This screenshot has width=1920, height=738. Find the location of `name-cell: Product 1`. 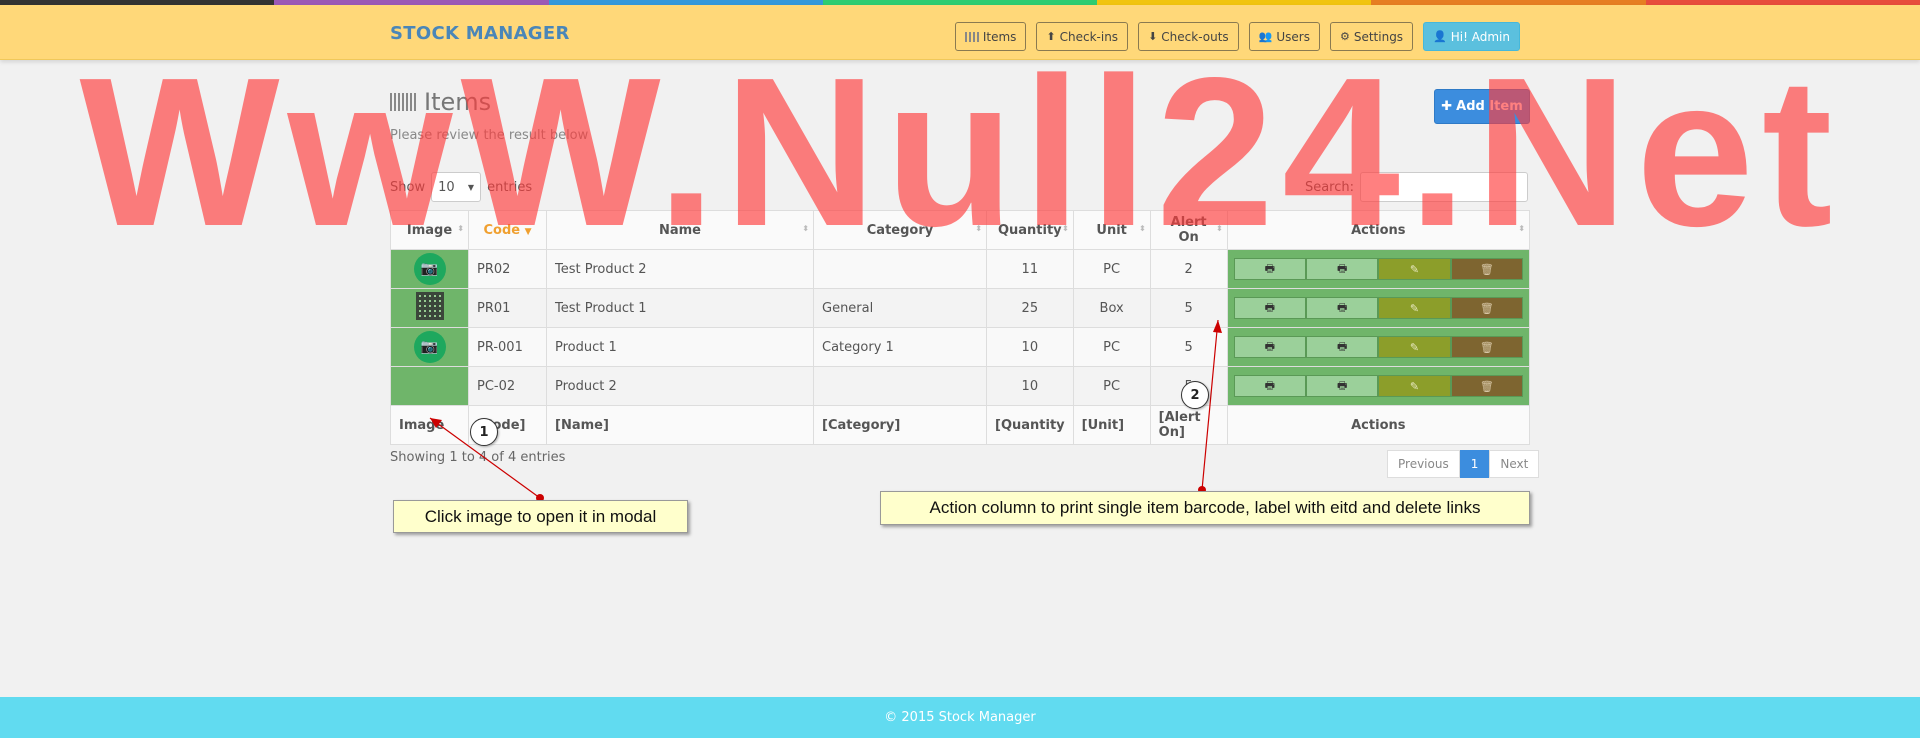

name-cell: Product 1 is located at coordinates (680, 347).